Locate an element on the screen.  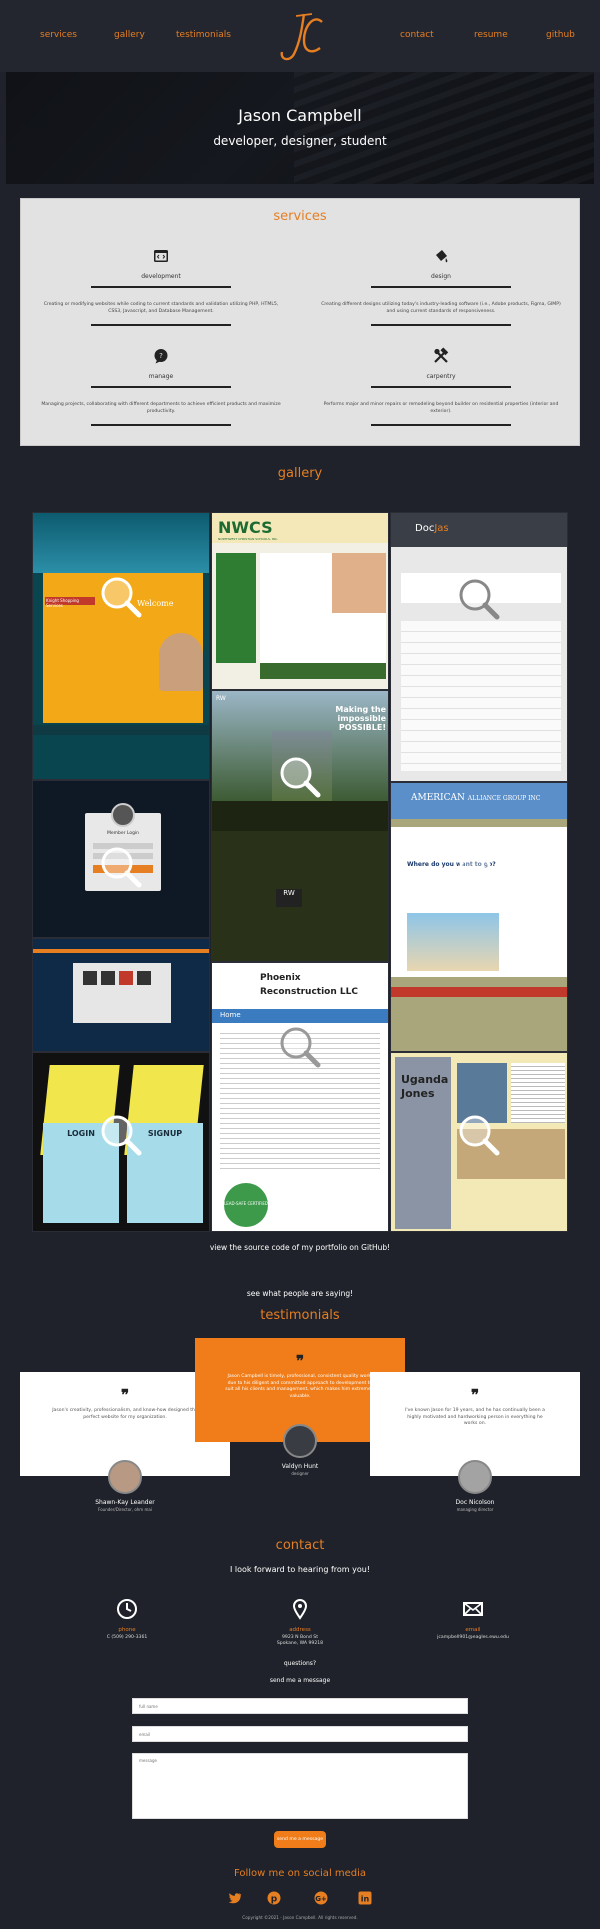
submit-button: send me a message is located at coordinates (300, 1839).